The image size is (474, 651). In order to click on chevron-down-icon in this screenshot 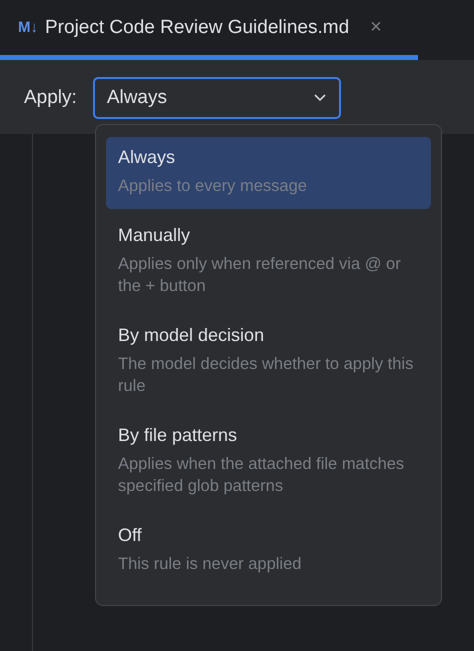, I will do `click(319, 97)`.